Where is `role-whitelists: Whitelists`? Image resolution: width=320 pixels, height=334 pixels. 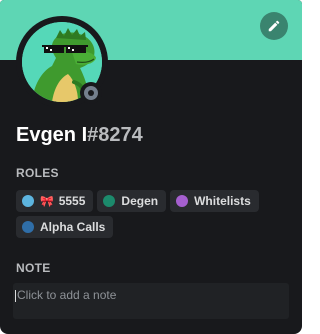 role-whitelists: Whitelists is located at coordinates (214, 201).